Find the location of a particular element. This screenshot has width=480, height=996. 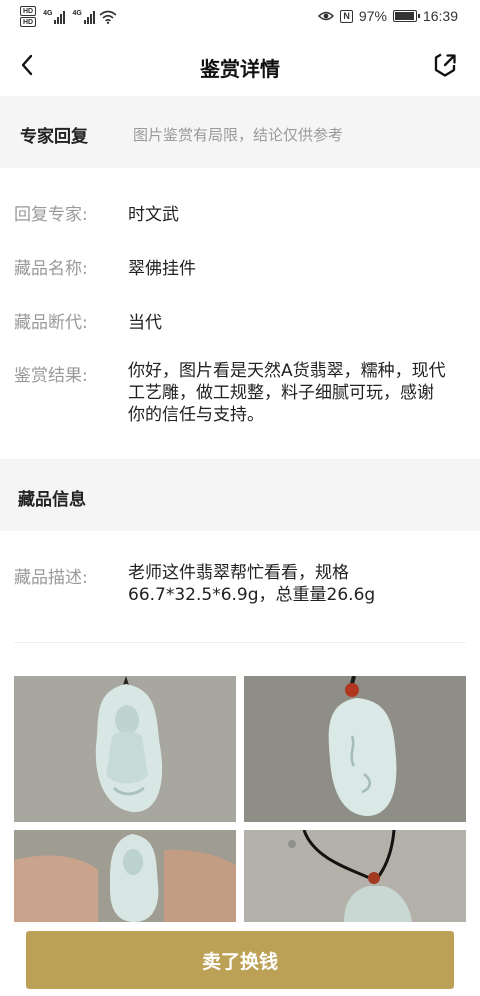

battery-percent: 97% is located at coordinates (372, 16).